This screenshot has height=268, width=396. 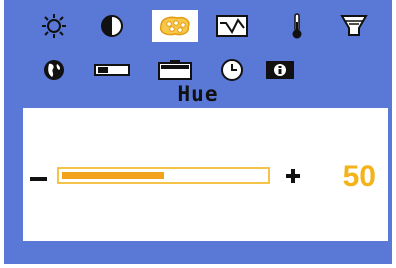 I want to click on decrease-button, so click(x=38, y=179).